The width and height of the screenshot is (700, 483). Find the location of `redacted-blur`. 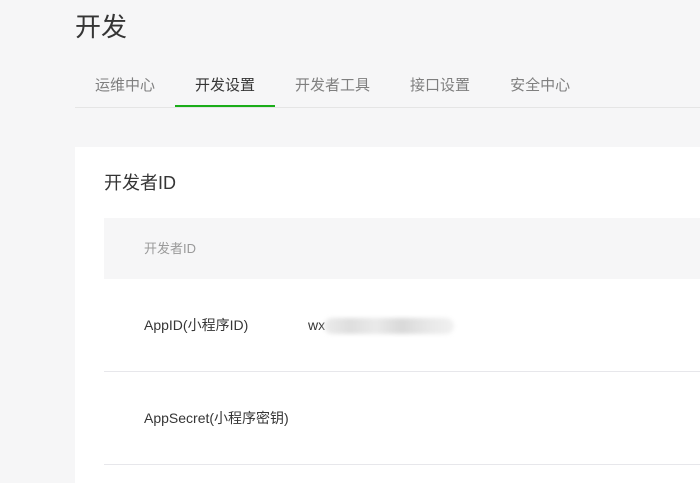

redacted-blur is located at coordinates (389, 326).